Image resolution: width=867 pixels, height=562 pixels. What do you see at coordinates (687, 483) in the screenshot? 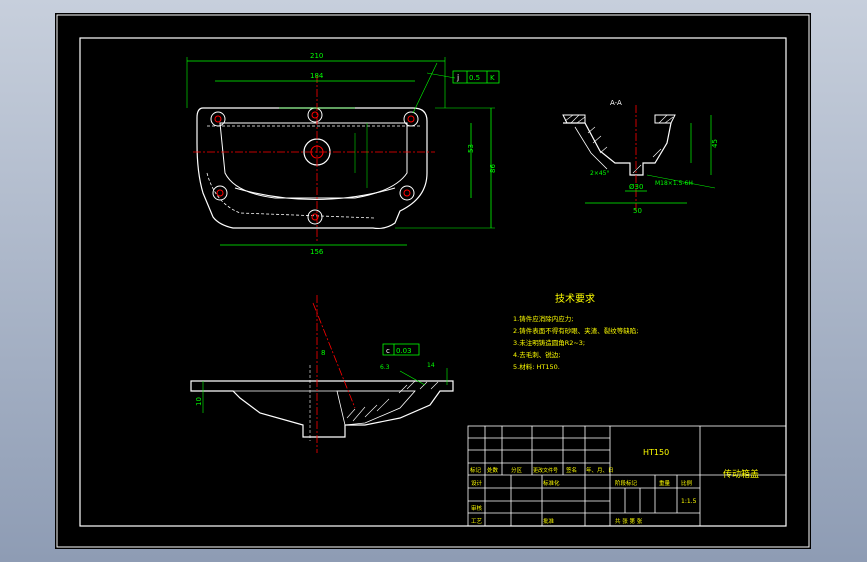
I see `ratio-label: 比例` at bounding box center [687, 483].